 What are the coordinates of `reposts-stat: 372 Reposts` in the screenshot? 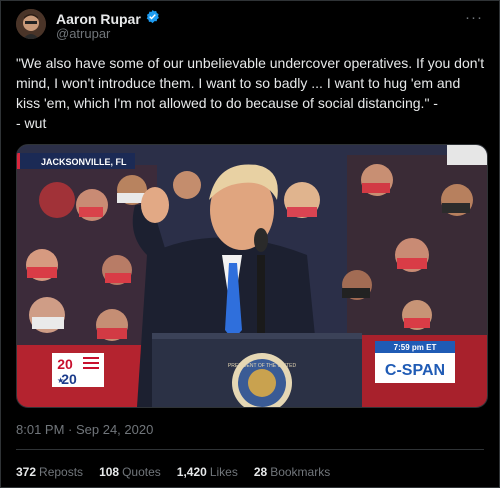 It's located at (49, 472).